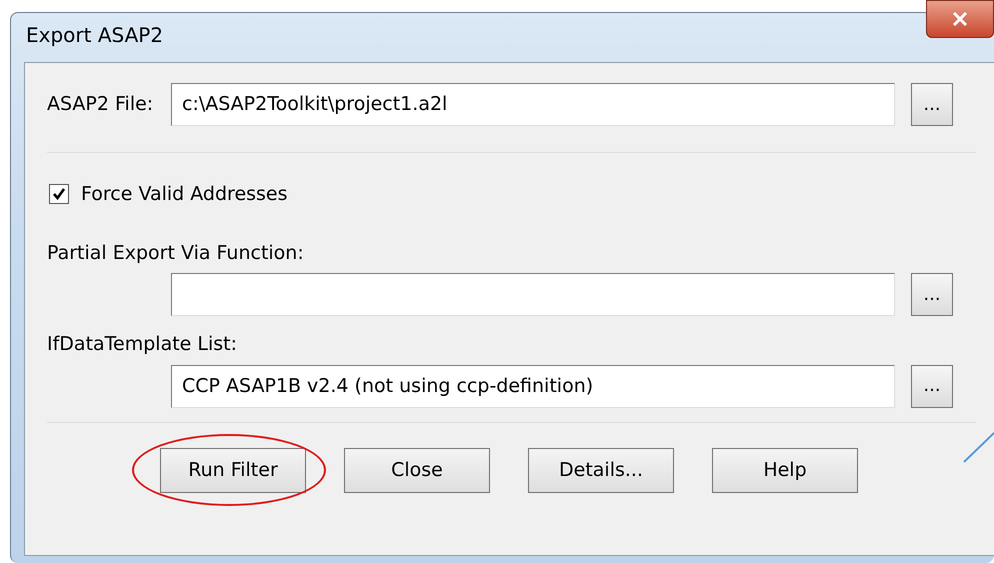  What do you see at coordinates (233, 470) in the screenshot?
I see `dialog-button: Run Filter` at bounding box center [233, 470].